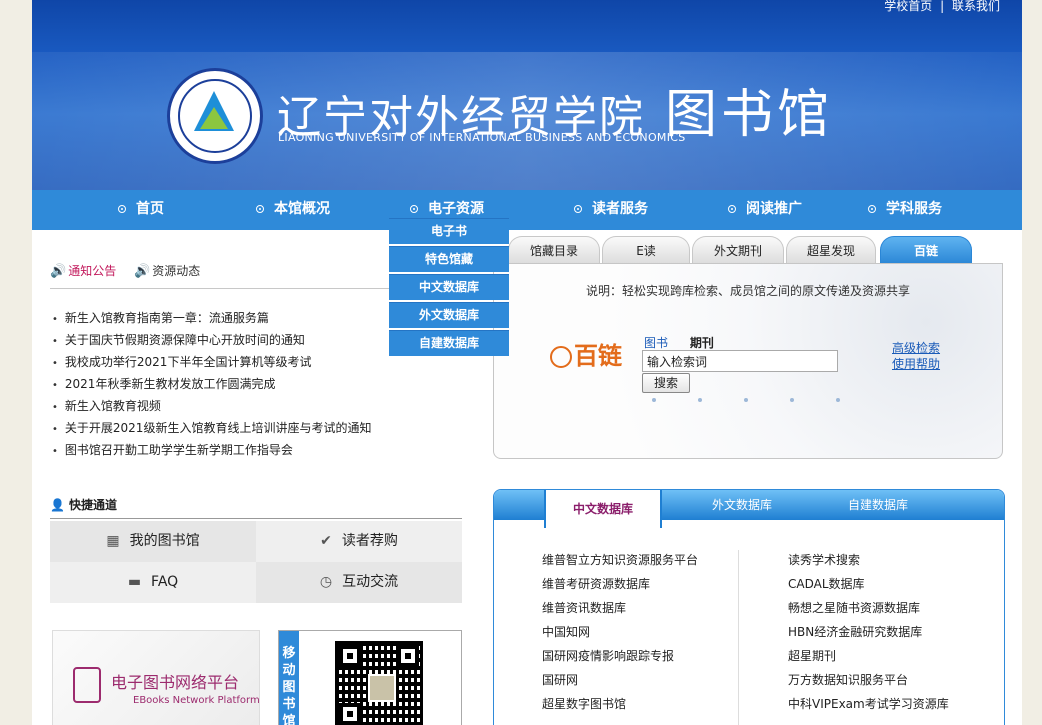  Describe the element at coordinates (153, 582) in the screenshot. I see `faq-link: ▬ FAQ` at that location.